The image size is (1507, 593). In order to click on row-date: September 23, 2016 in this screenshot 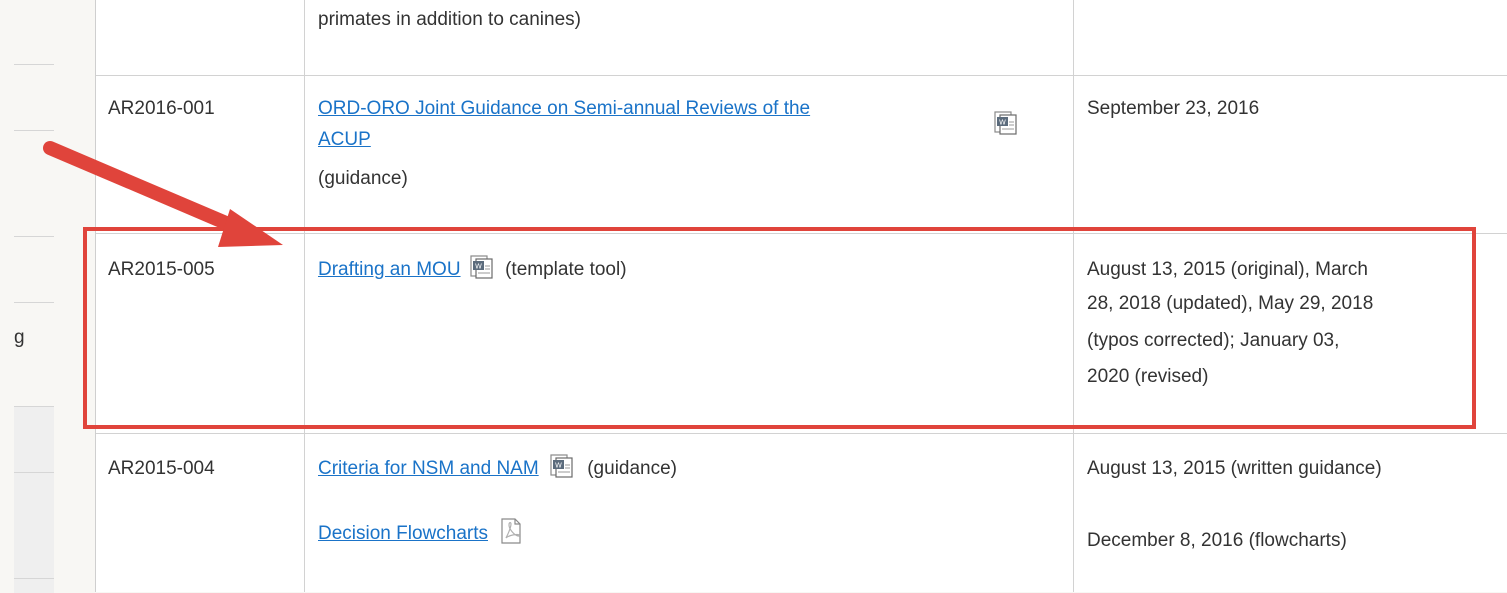, I will do `click(1173, 108)`.